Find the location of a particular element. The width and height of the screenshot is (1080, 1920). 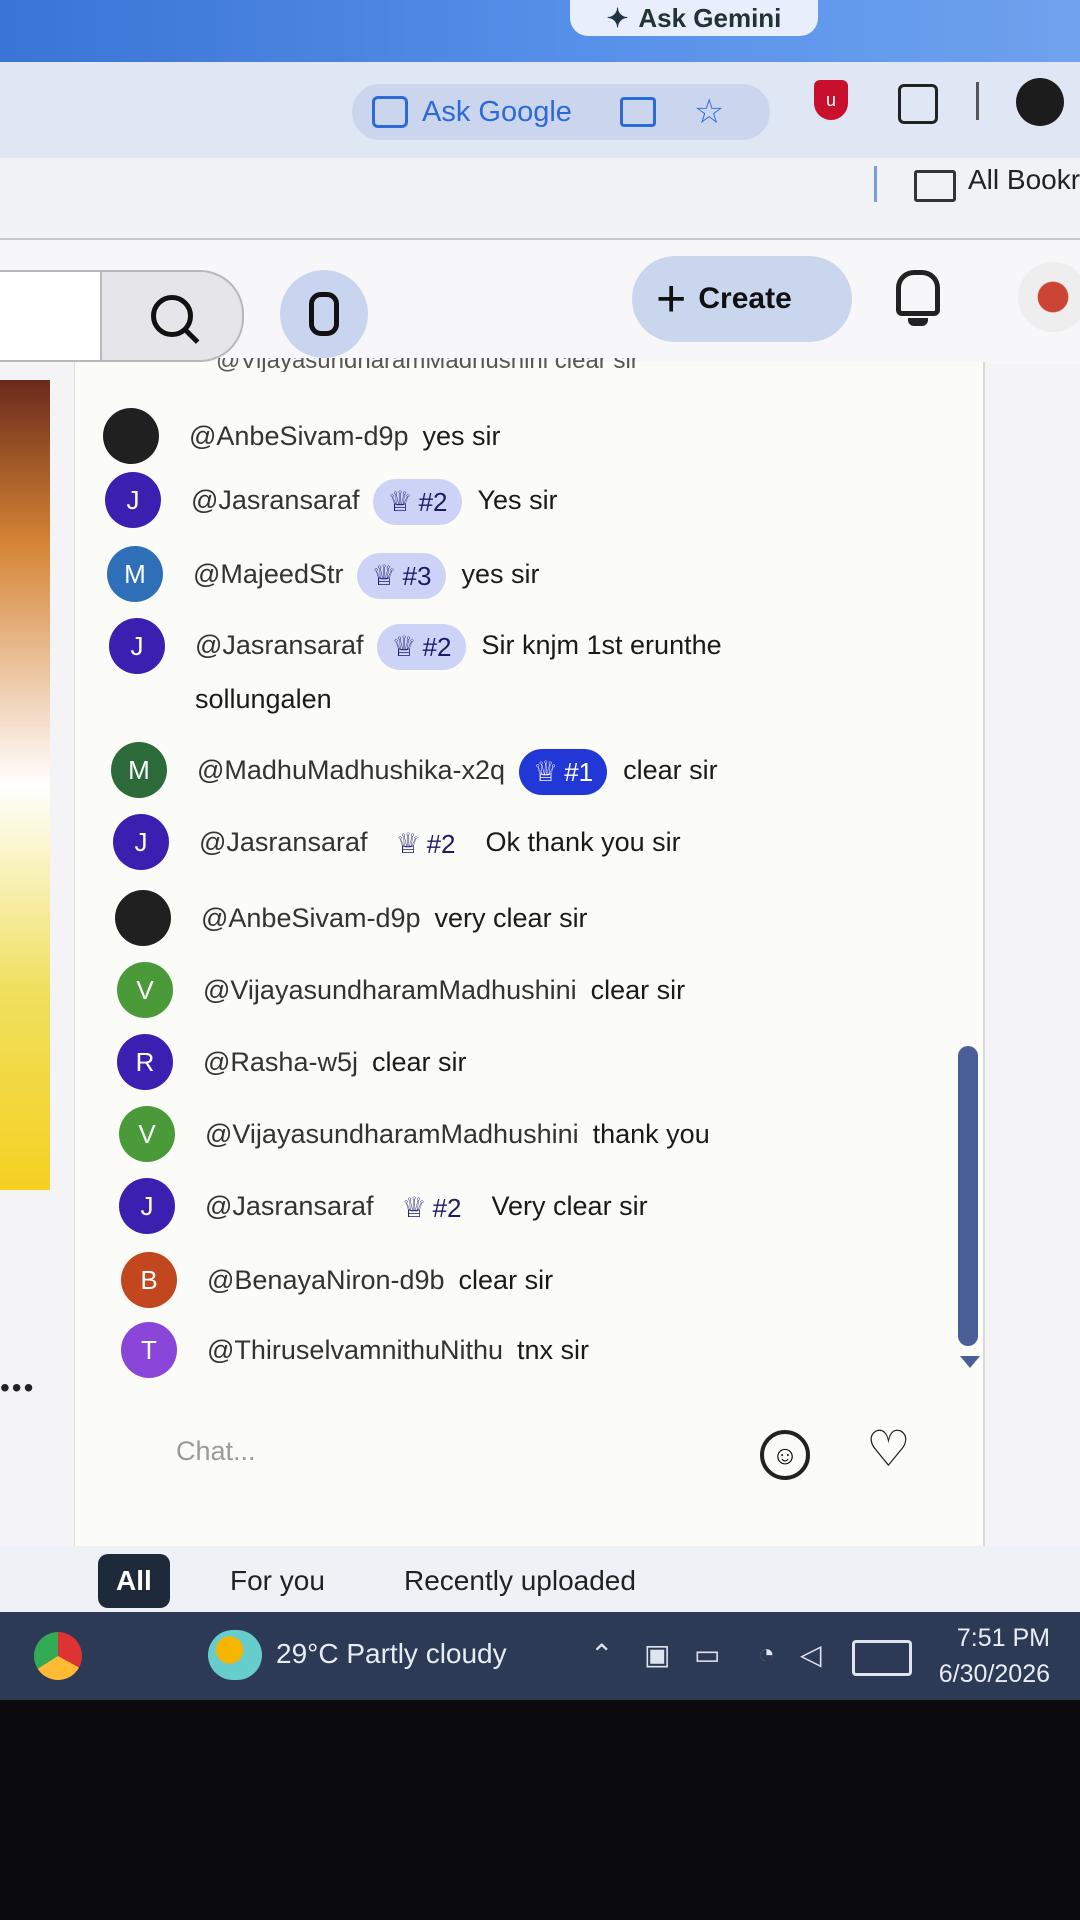

search-input is located at coordinates (51, 316).